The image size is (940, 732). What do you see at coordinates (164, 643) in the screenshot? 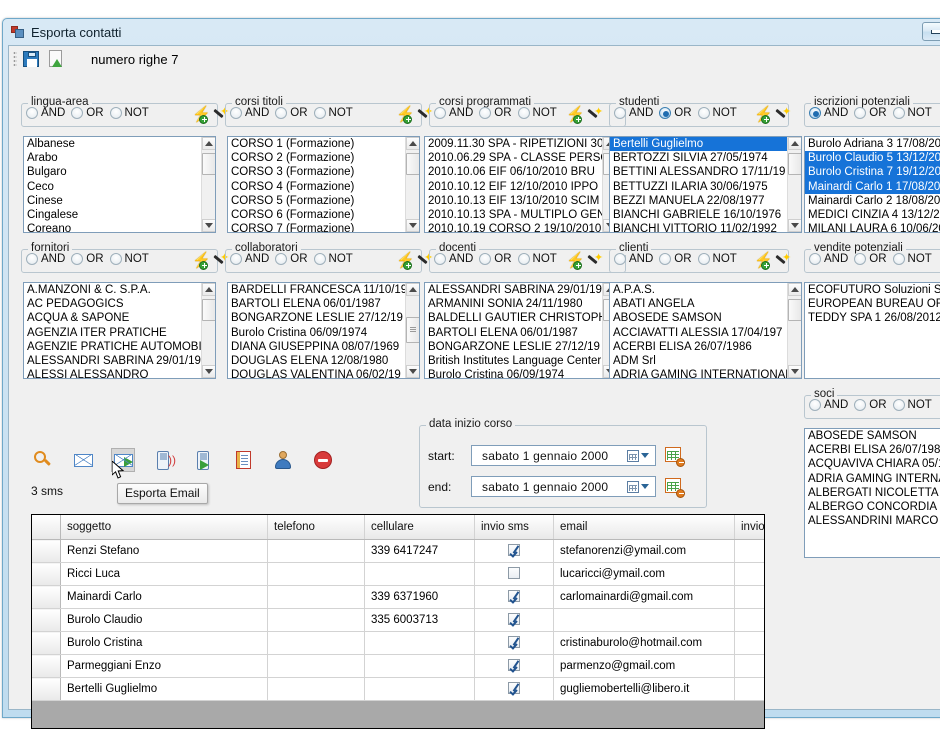
I see `cell-soggetto: Burolo Cristina` at bounding box center [164, 643].